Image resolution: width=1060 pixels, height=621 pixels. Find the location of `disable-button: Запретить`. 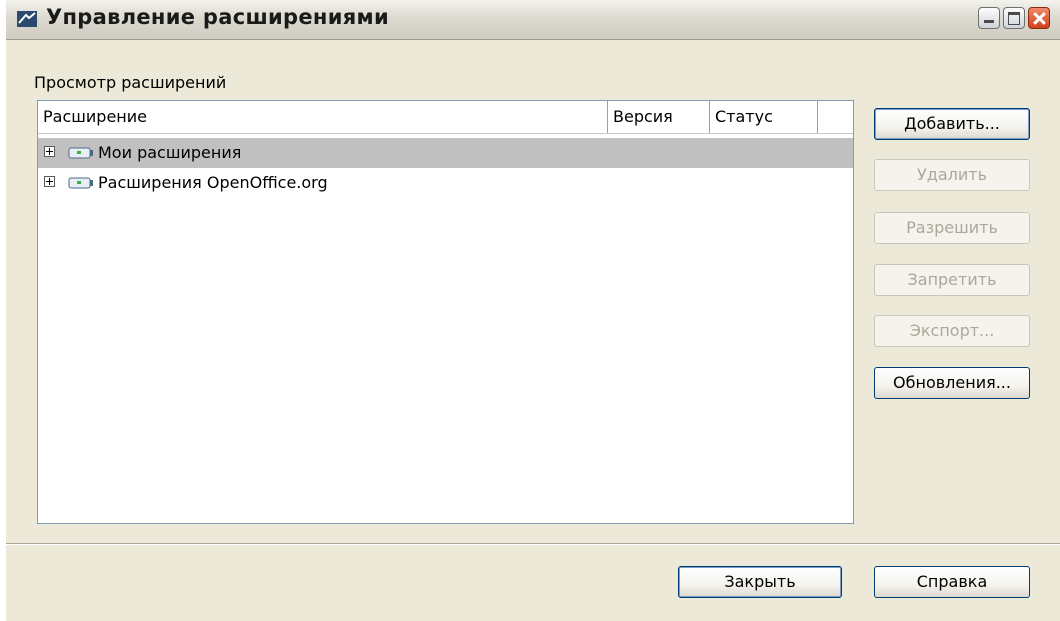

disable-button: Запретить is located at coordinates (952, 280).